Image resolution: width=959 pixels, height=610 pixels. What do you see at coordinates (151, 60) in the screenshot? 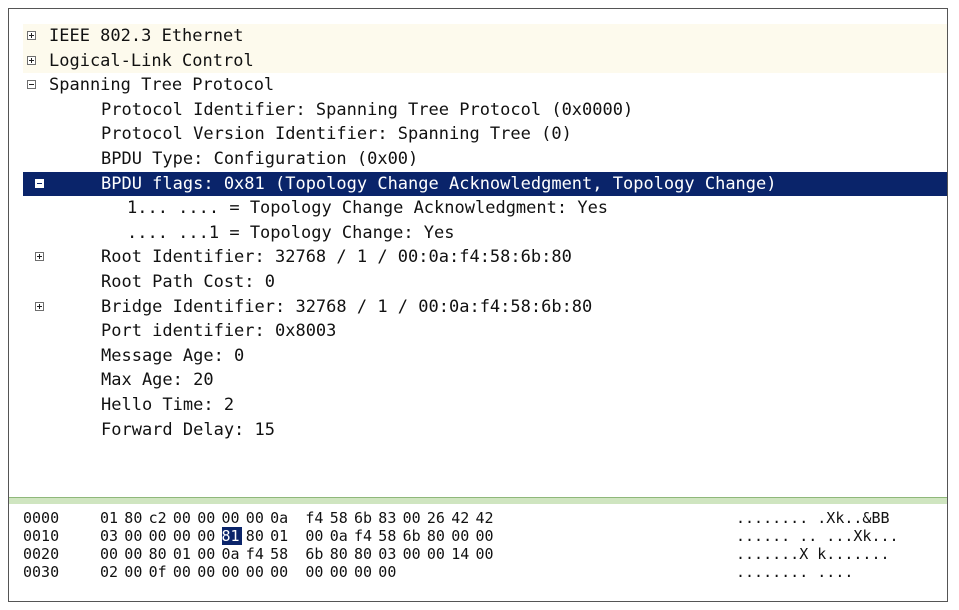
I see `tree-row-label: Logical-Link Control` at bounding box center [151, 60].